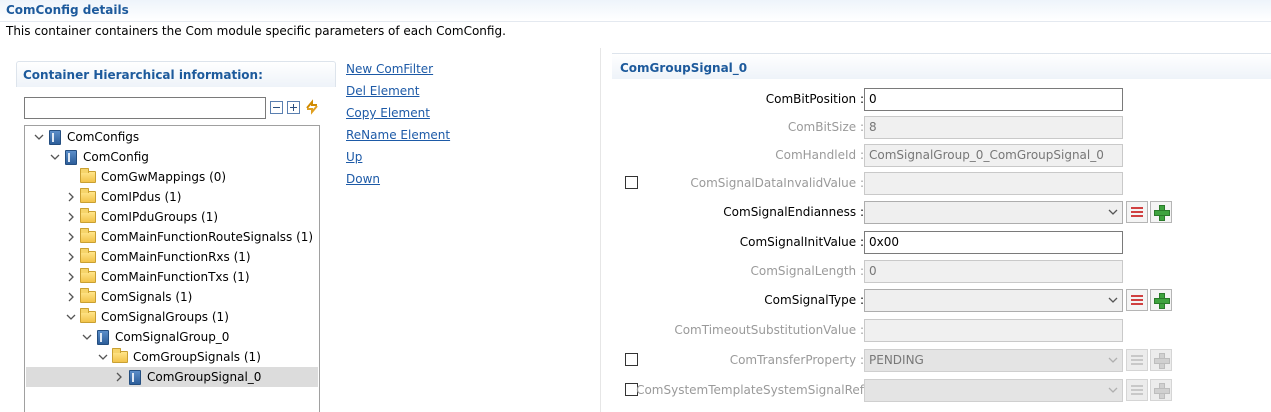 This screenshot has width=1271, height=412. What do you see at coordinates (207, 237) in the screenshot?
I see `tree-node-label: ComMainFunctionRouteSignalss (1)` at bounding box center [207, 237].